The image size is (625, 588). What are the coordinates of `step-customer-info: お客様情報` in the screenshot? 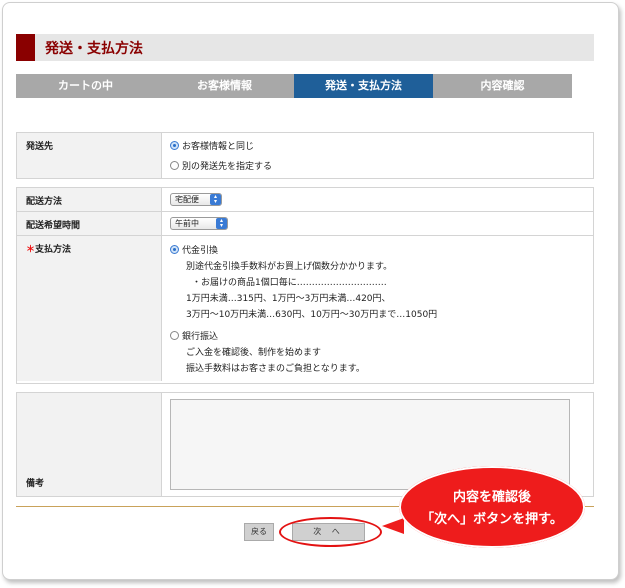 It's located at (224, 86).